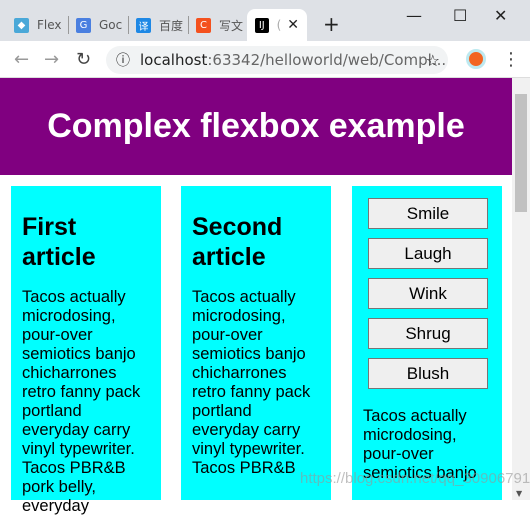  I want to click on smile-button: Smile, so click(428, 213).